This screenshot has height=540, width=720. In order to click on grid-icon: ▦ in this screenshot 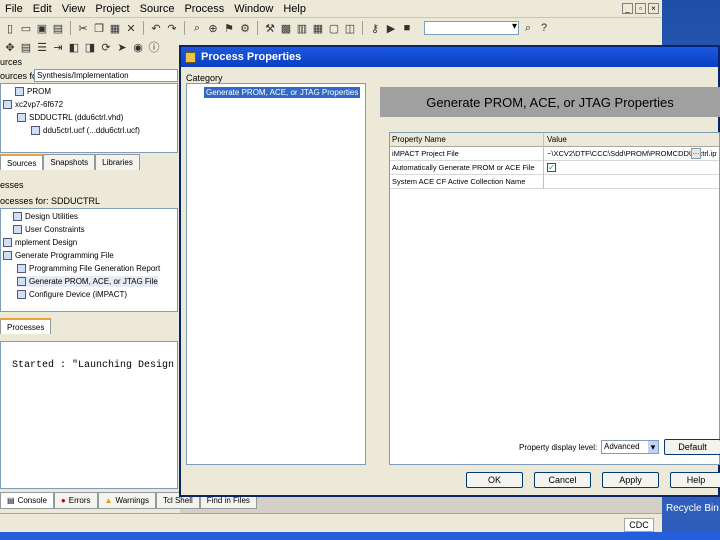, I will do `click(318, 28)`.